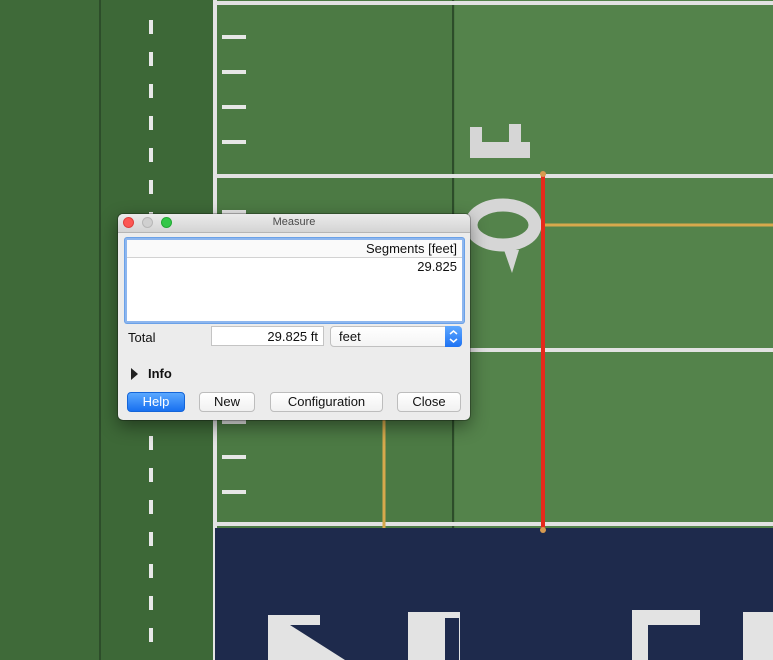 This screenshot has height=660, width=773. What do you see at coordinates (396, 336) in the screenshot?
I see `unit-select: feet` at bounding box center [396, 336].